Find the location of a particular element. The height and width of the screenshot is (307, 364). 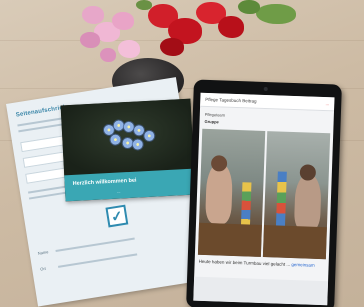

post-author: Gruppe is located at coordinates (211, 121).